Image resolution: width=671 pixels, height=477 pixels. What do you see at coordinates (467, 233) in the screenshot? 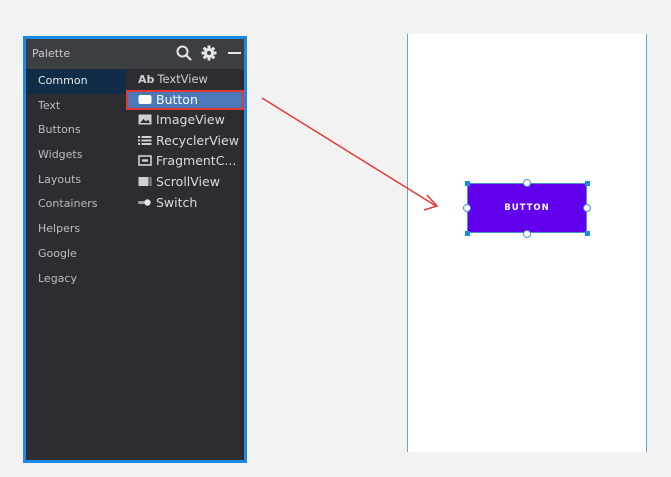
I see `resize-handle-bottom-left` at bounding box center [467, 233].